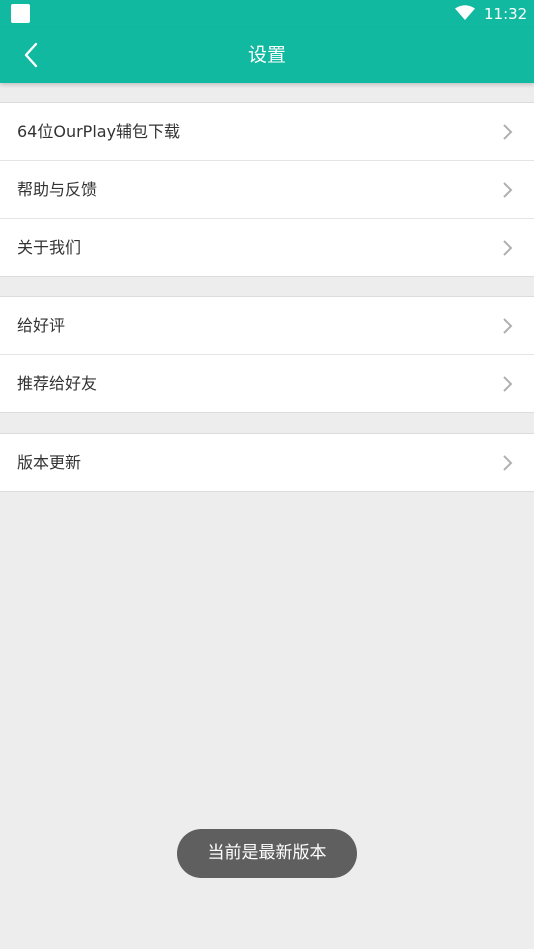  I want to click on toast-message: 当前是最新版本, so click(267, 853).